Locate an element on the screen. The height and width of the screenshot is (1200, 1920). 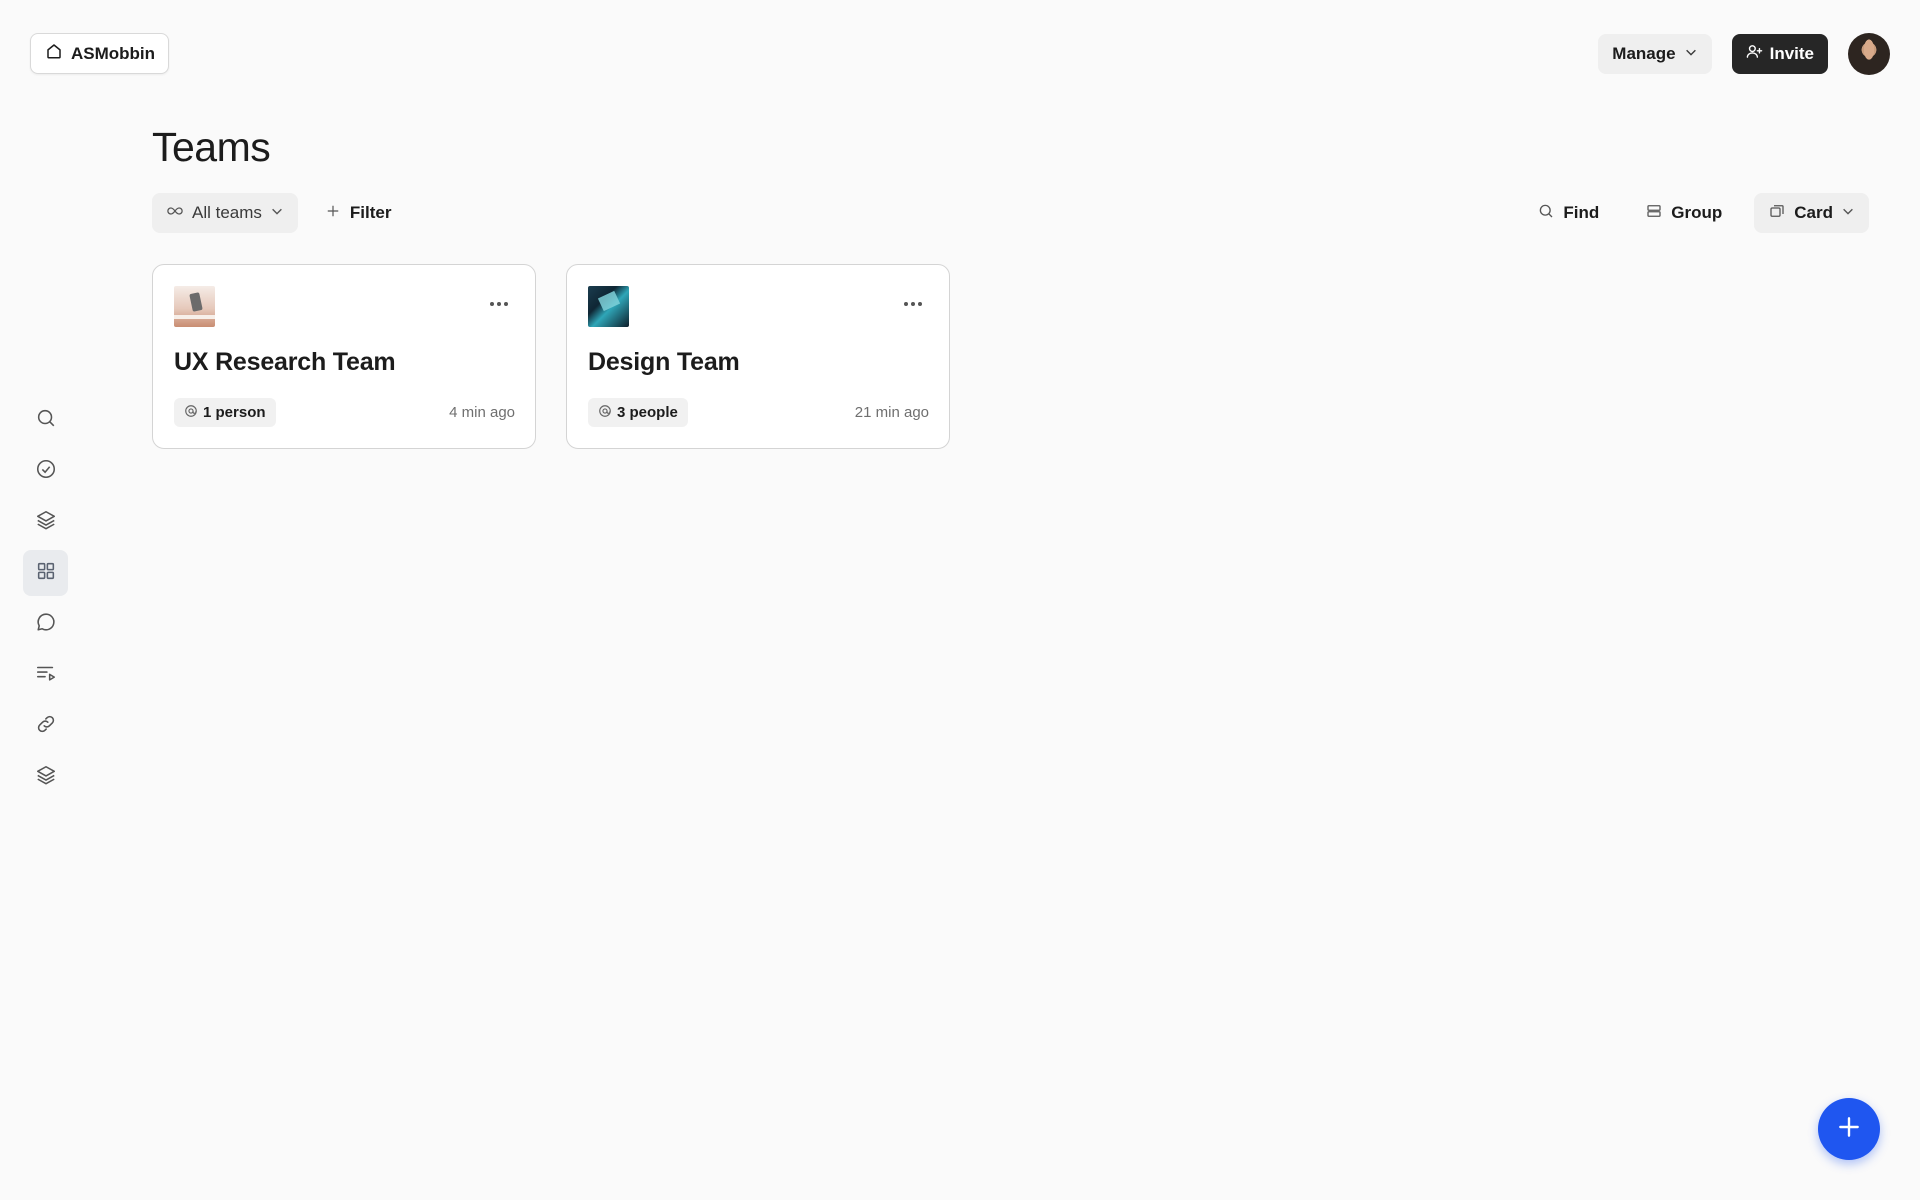
sidebar-item-playlist is located at coordinates (45, 675).